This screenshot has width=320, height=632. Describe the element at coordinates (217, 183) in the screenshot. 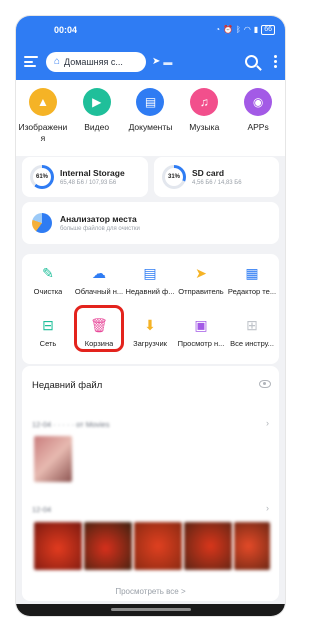

I see `sd-card-usage: 4,56 Б6 / 14,83 Б6` at that location.